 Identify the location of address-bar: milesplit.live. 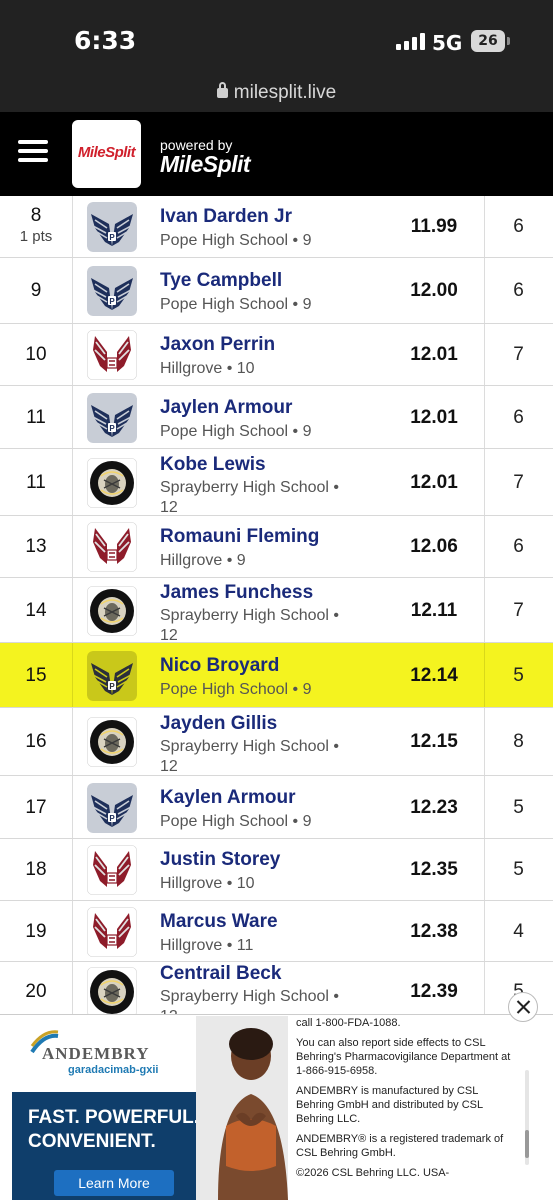
(276, 96).